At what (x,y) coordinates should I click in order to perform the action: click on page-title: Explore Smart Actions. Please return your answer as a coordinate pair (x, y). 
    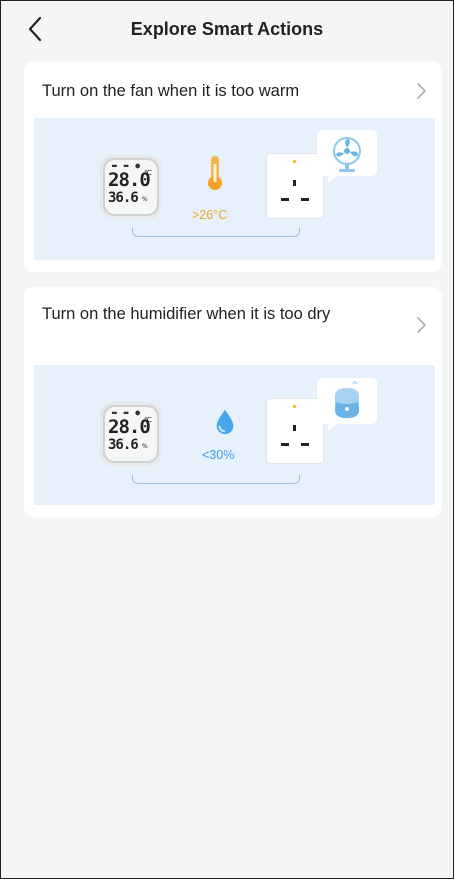
    Looking at the image, I should click on (227, 29).